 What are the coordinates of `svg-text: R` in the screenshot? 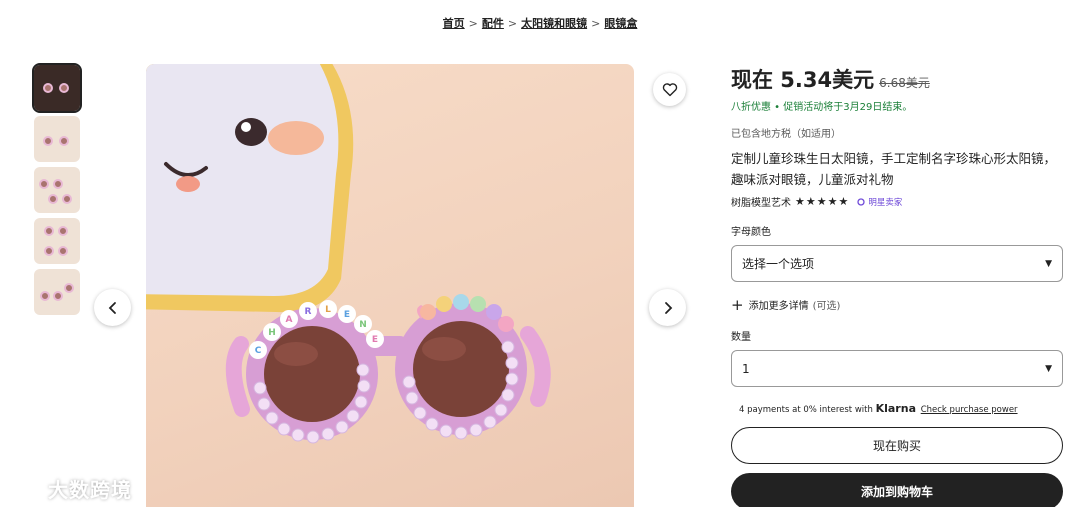 It's located at (308, 312).